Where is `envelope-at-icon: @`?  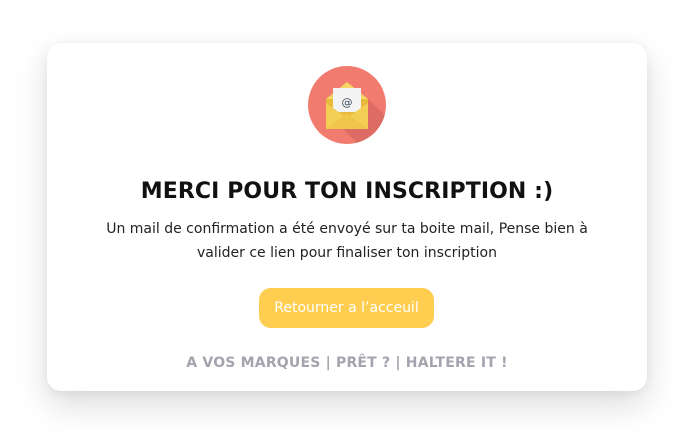
envelope-at-icon: @ is located at coordinates (347, 105).